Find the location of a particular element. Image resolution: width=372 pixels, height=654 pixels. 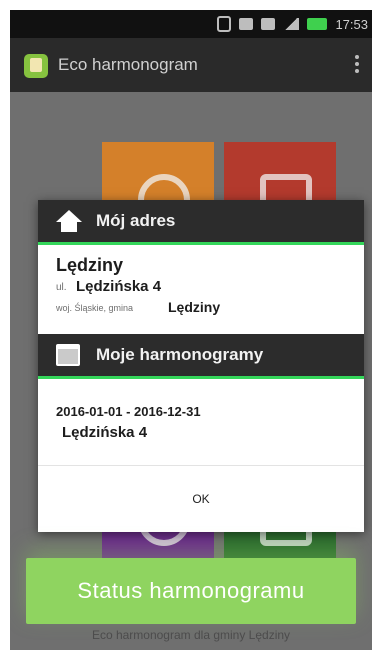

image-icon is located at coordinates (246, 24).